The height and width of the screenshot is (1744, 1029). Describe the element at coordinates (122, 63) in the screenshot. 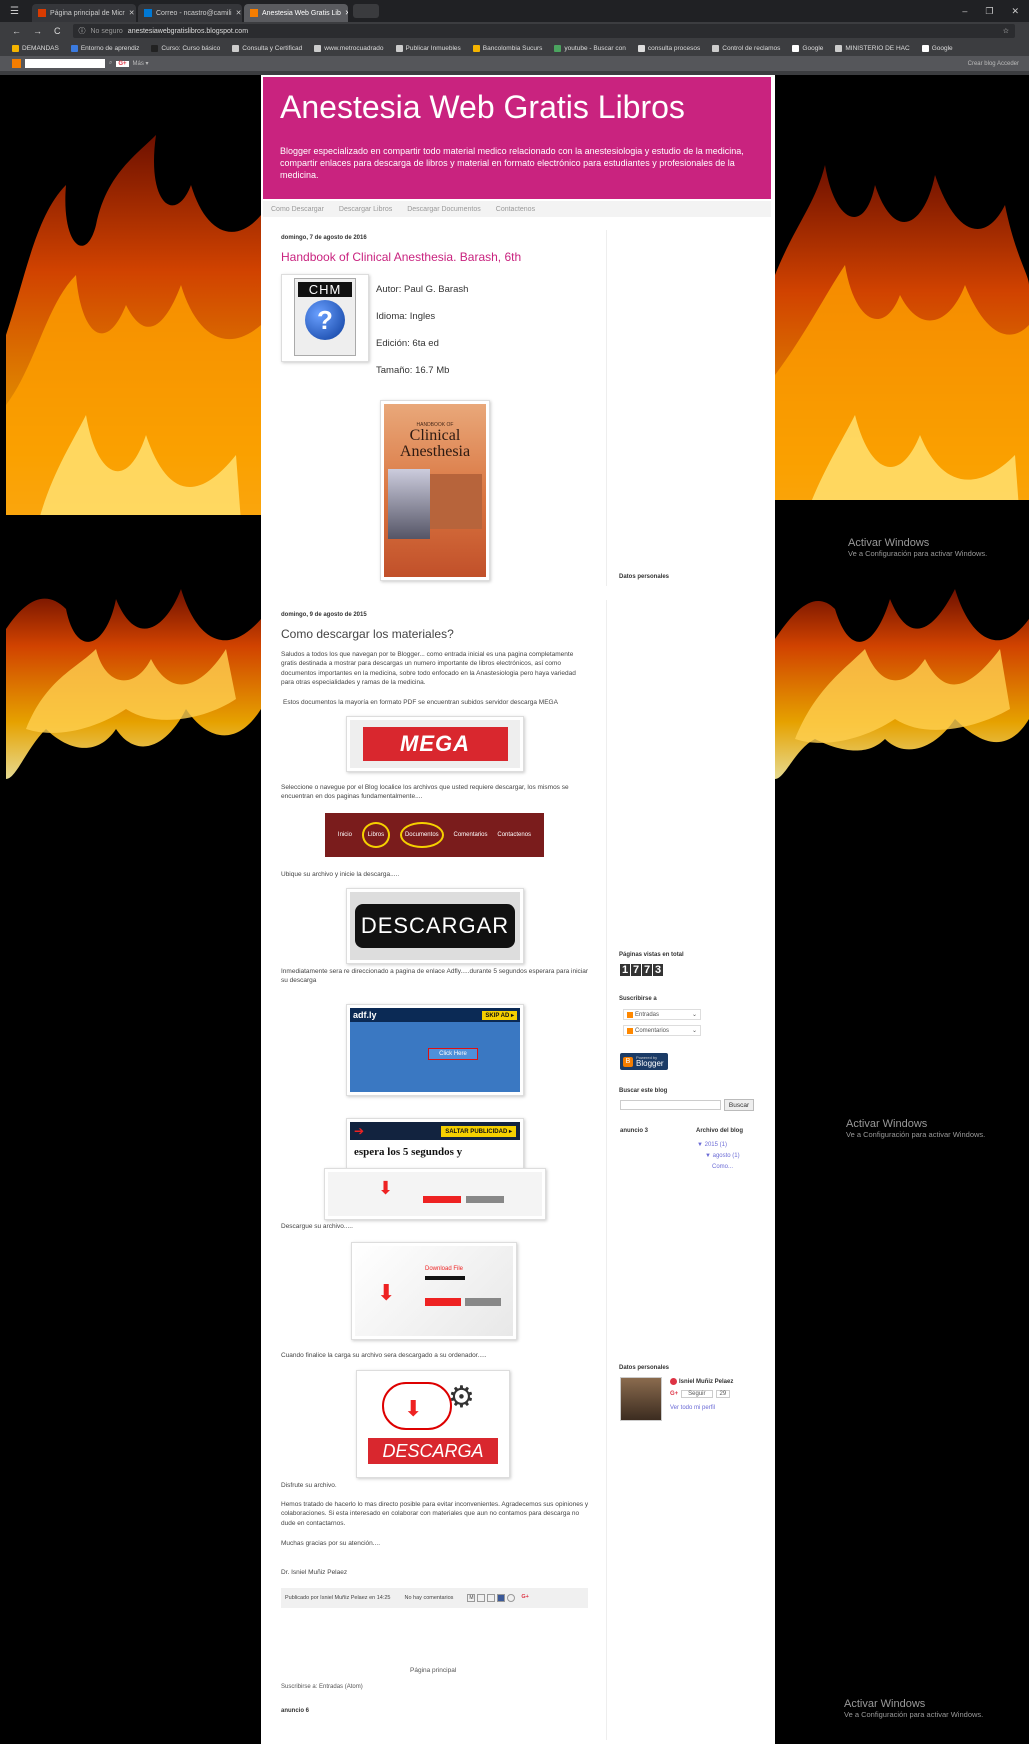

I see `gplus-button: G+` at that location.